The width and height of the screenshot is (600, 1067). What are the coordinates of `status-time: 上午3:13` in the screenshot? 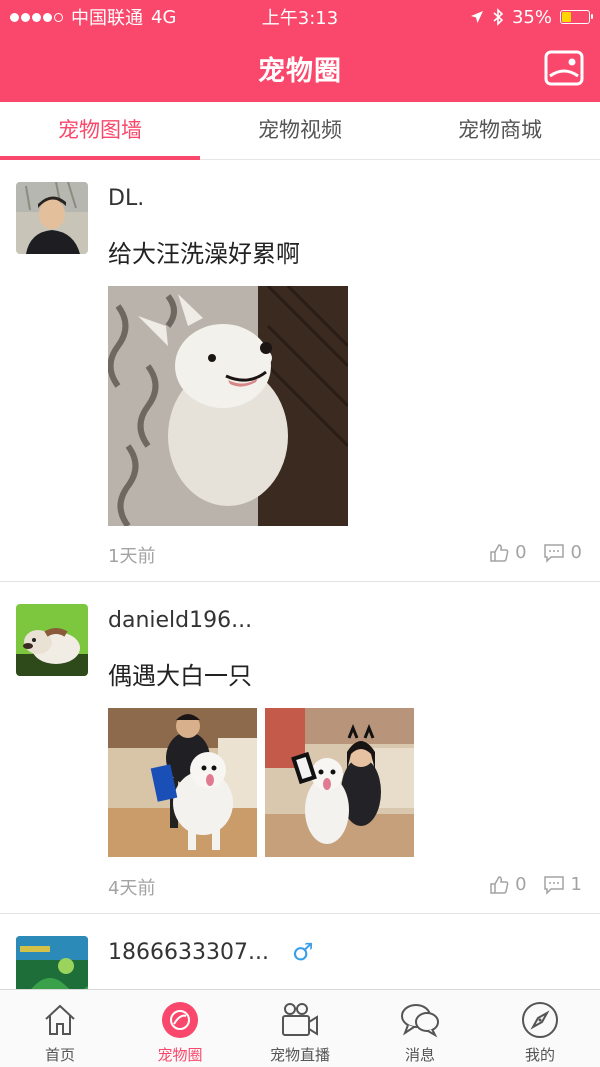 It's located at (300, 18).